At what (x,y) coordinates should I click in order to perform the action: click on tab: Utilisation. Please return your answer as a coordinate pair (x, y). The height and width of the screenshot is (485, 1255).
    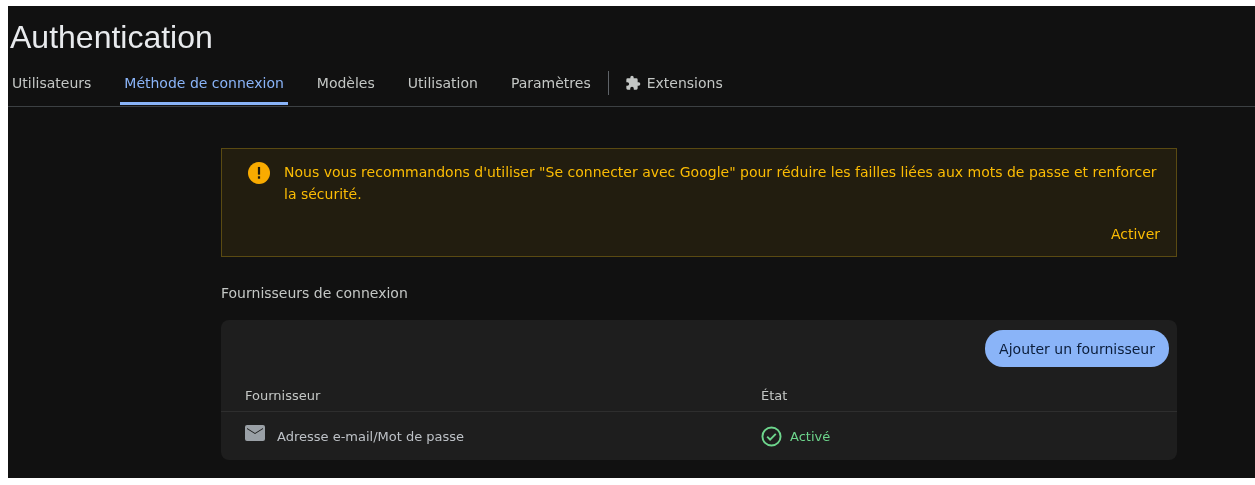
    Looking at the image, I should click on (442, 83).